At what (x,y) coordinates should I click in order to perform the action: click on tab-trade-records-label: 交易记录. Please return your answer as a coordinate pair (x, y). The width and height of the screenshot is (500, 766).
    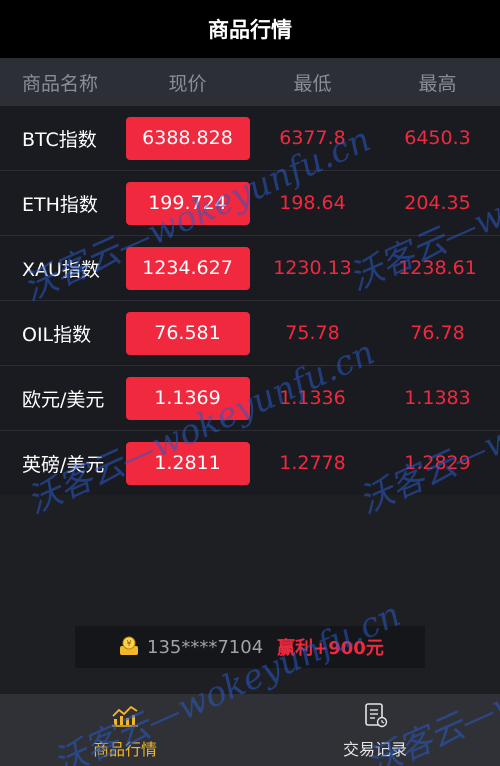
    Looking at the image, I should click on (374, 749).